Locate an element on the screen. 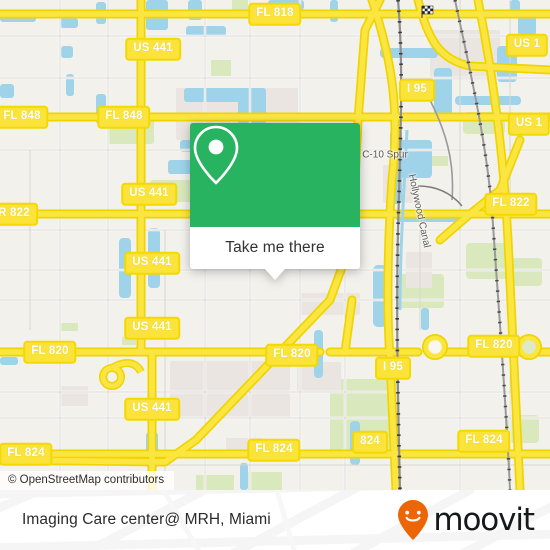 The width and height of the screenshot is (550, 550). moovit-wordmark: moovit is located at coordinates (484, 519).